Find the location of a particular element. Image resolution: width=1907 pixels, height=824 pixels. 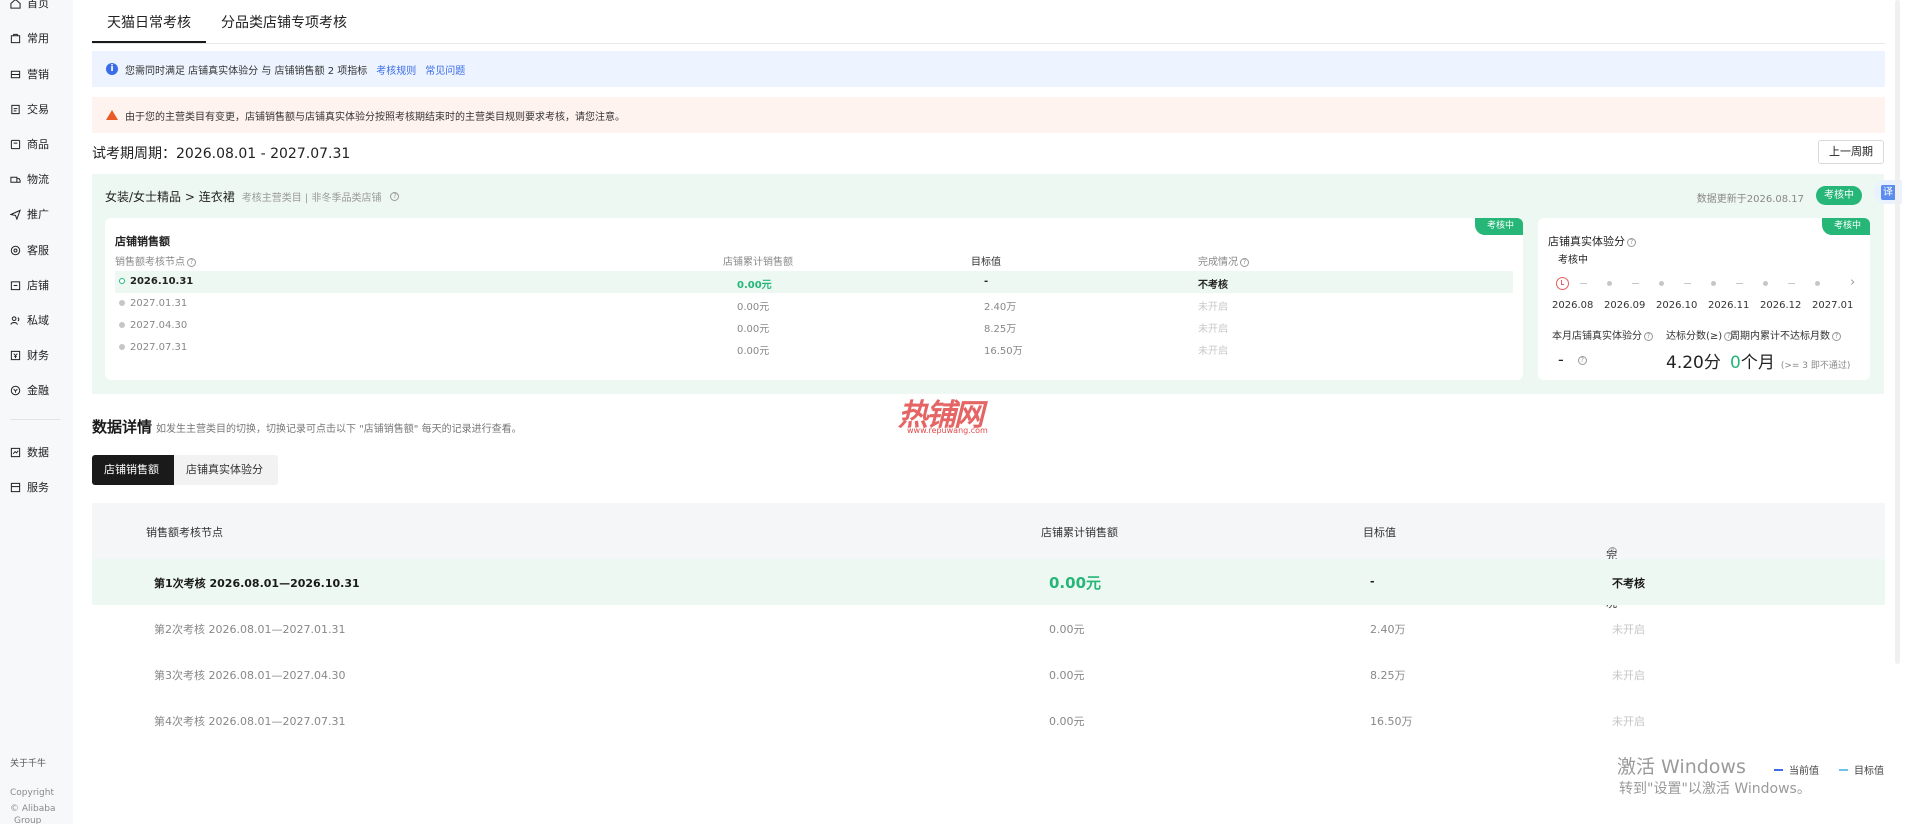

sidebar-item-product: 商品 is located at coordinates (29, 144).